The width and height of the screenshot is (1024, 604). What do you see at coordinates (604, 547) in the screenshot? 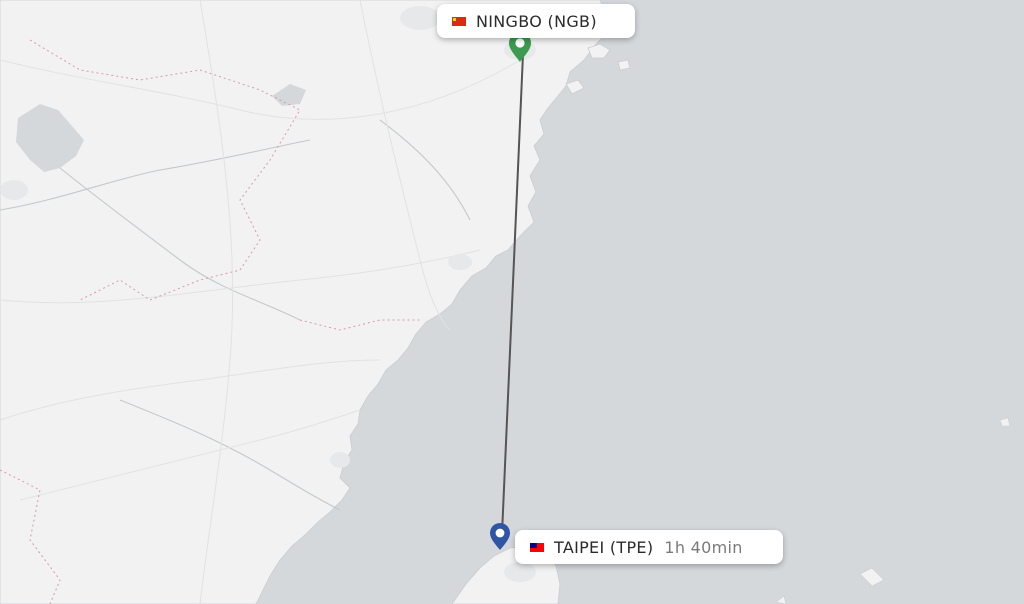
I see `destination-airport-label: TAIPEI (TPE)` at bounding box center [604, 547].